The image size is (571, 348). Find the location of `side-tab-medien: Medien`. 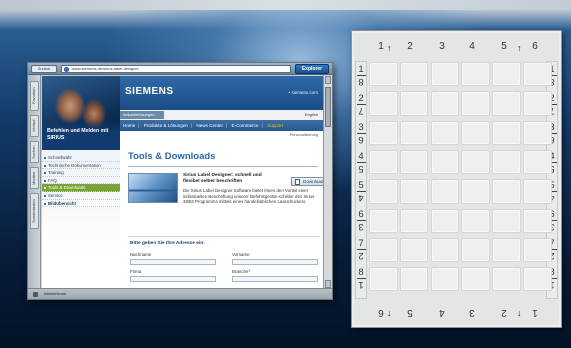

side-tab-medien: Medien is located at coordinates (34, 178).